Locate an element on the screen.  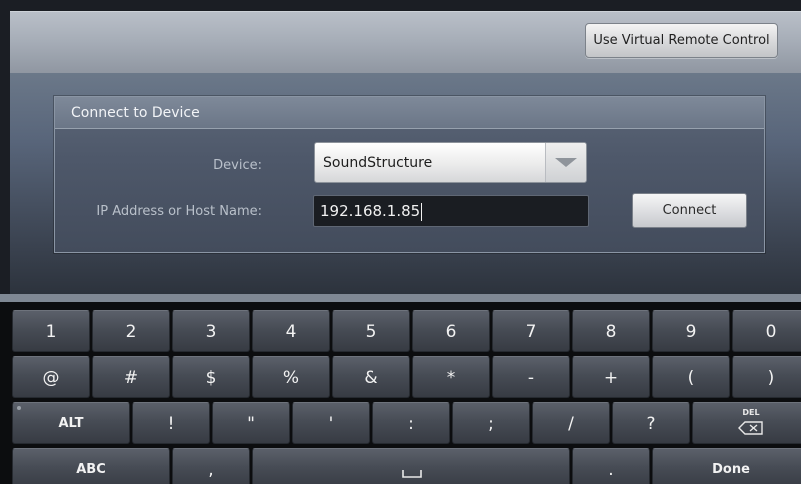
key-6: 6 is located at coordinates (451, 331).